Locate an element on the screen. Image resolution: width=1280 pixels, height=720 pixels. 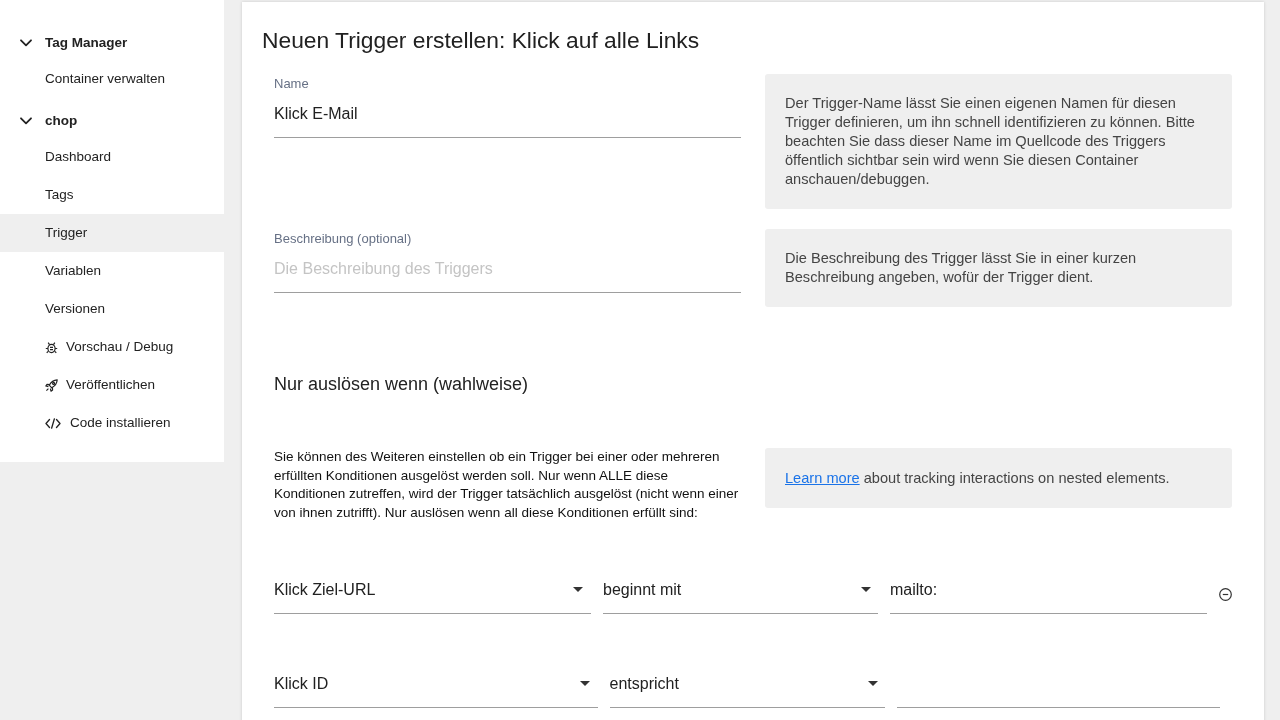
remove-icon is located at coordinates (1225, 594).